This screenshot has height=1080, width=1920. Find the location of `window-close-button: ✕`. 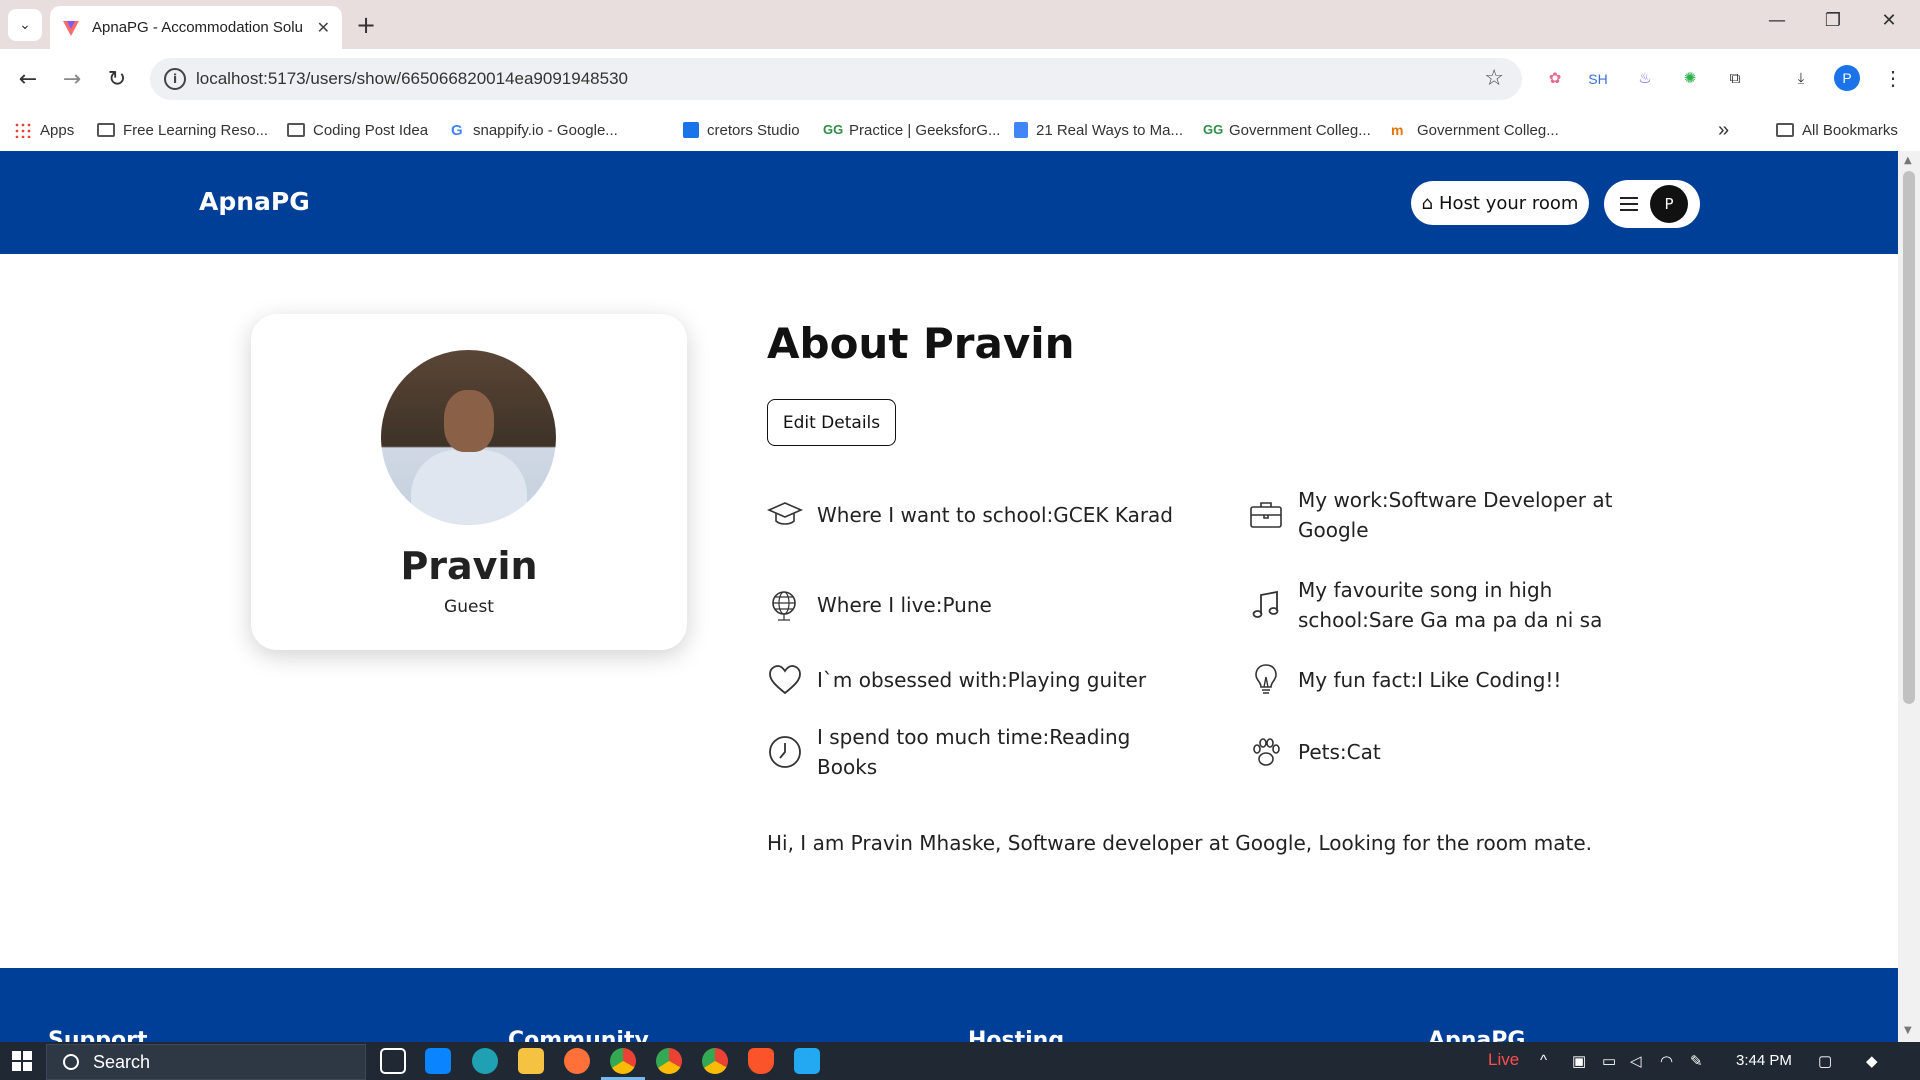

window-close-button: ✕ is located at coordinates (1889, 20).